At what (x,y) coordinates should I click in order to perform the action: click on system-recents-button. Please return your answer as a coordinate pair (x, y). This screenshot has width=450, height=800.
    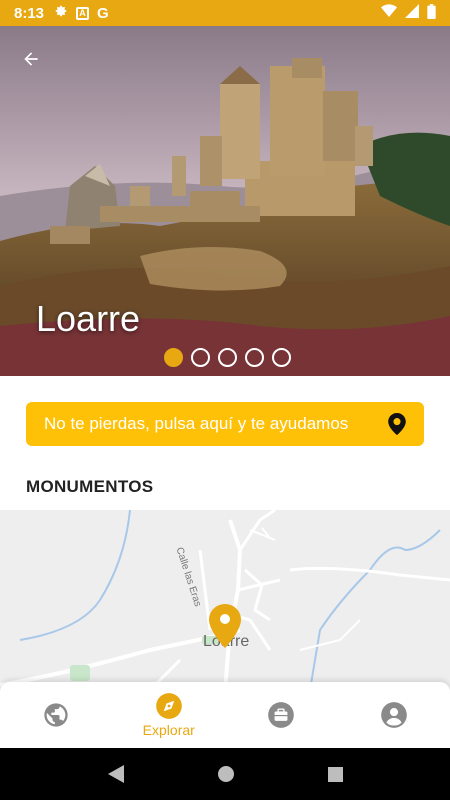
    Looking at the image, I should click on (335, 774).